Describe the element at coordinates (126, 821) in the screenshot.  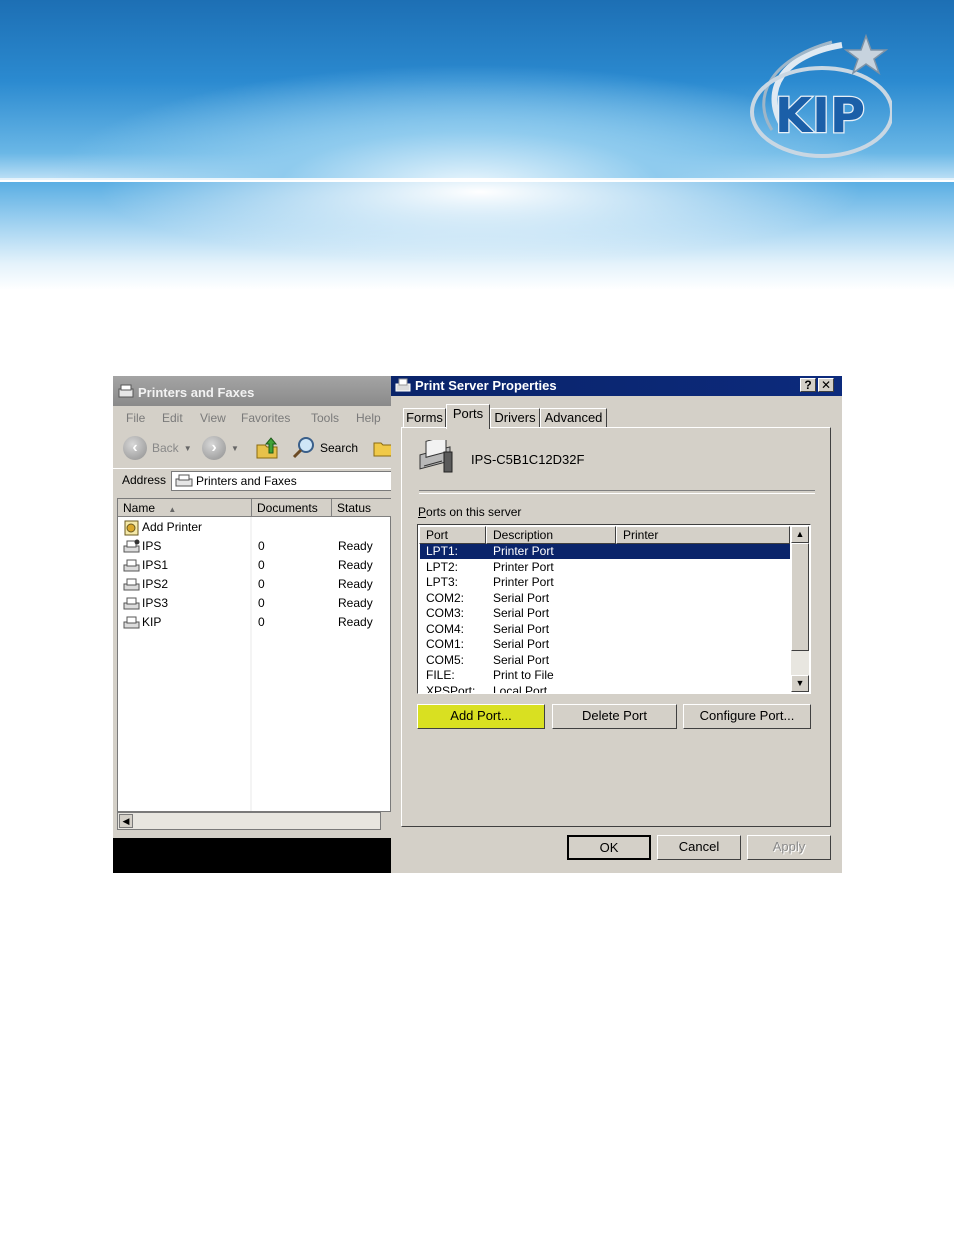
I see `scroll-left-icon: ◀` at that location.